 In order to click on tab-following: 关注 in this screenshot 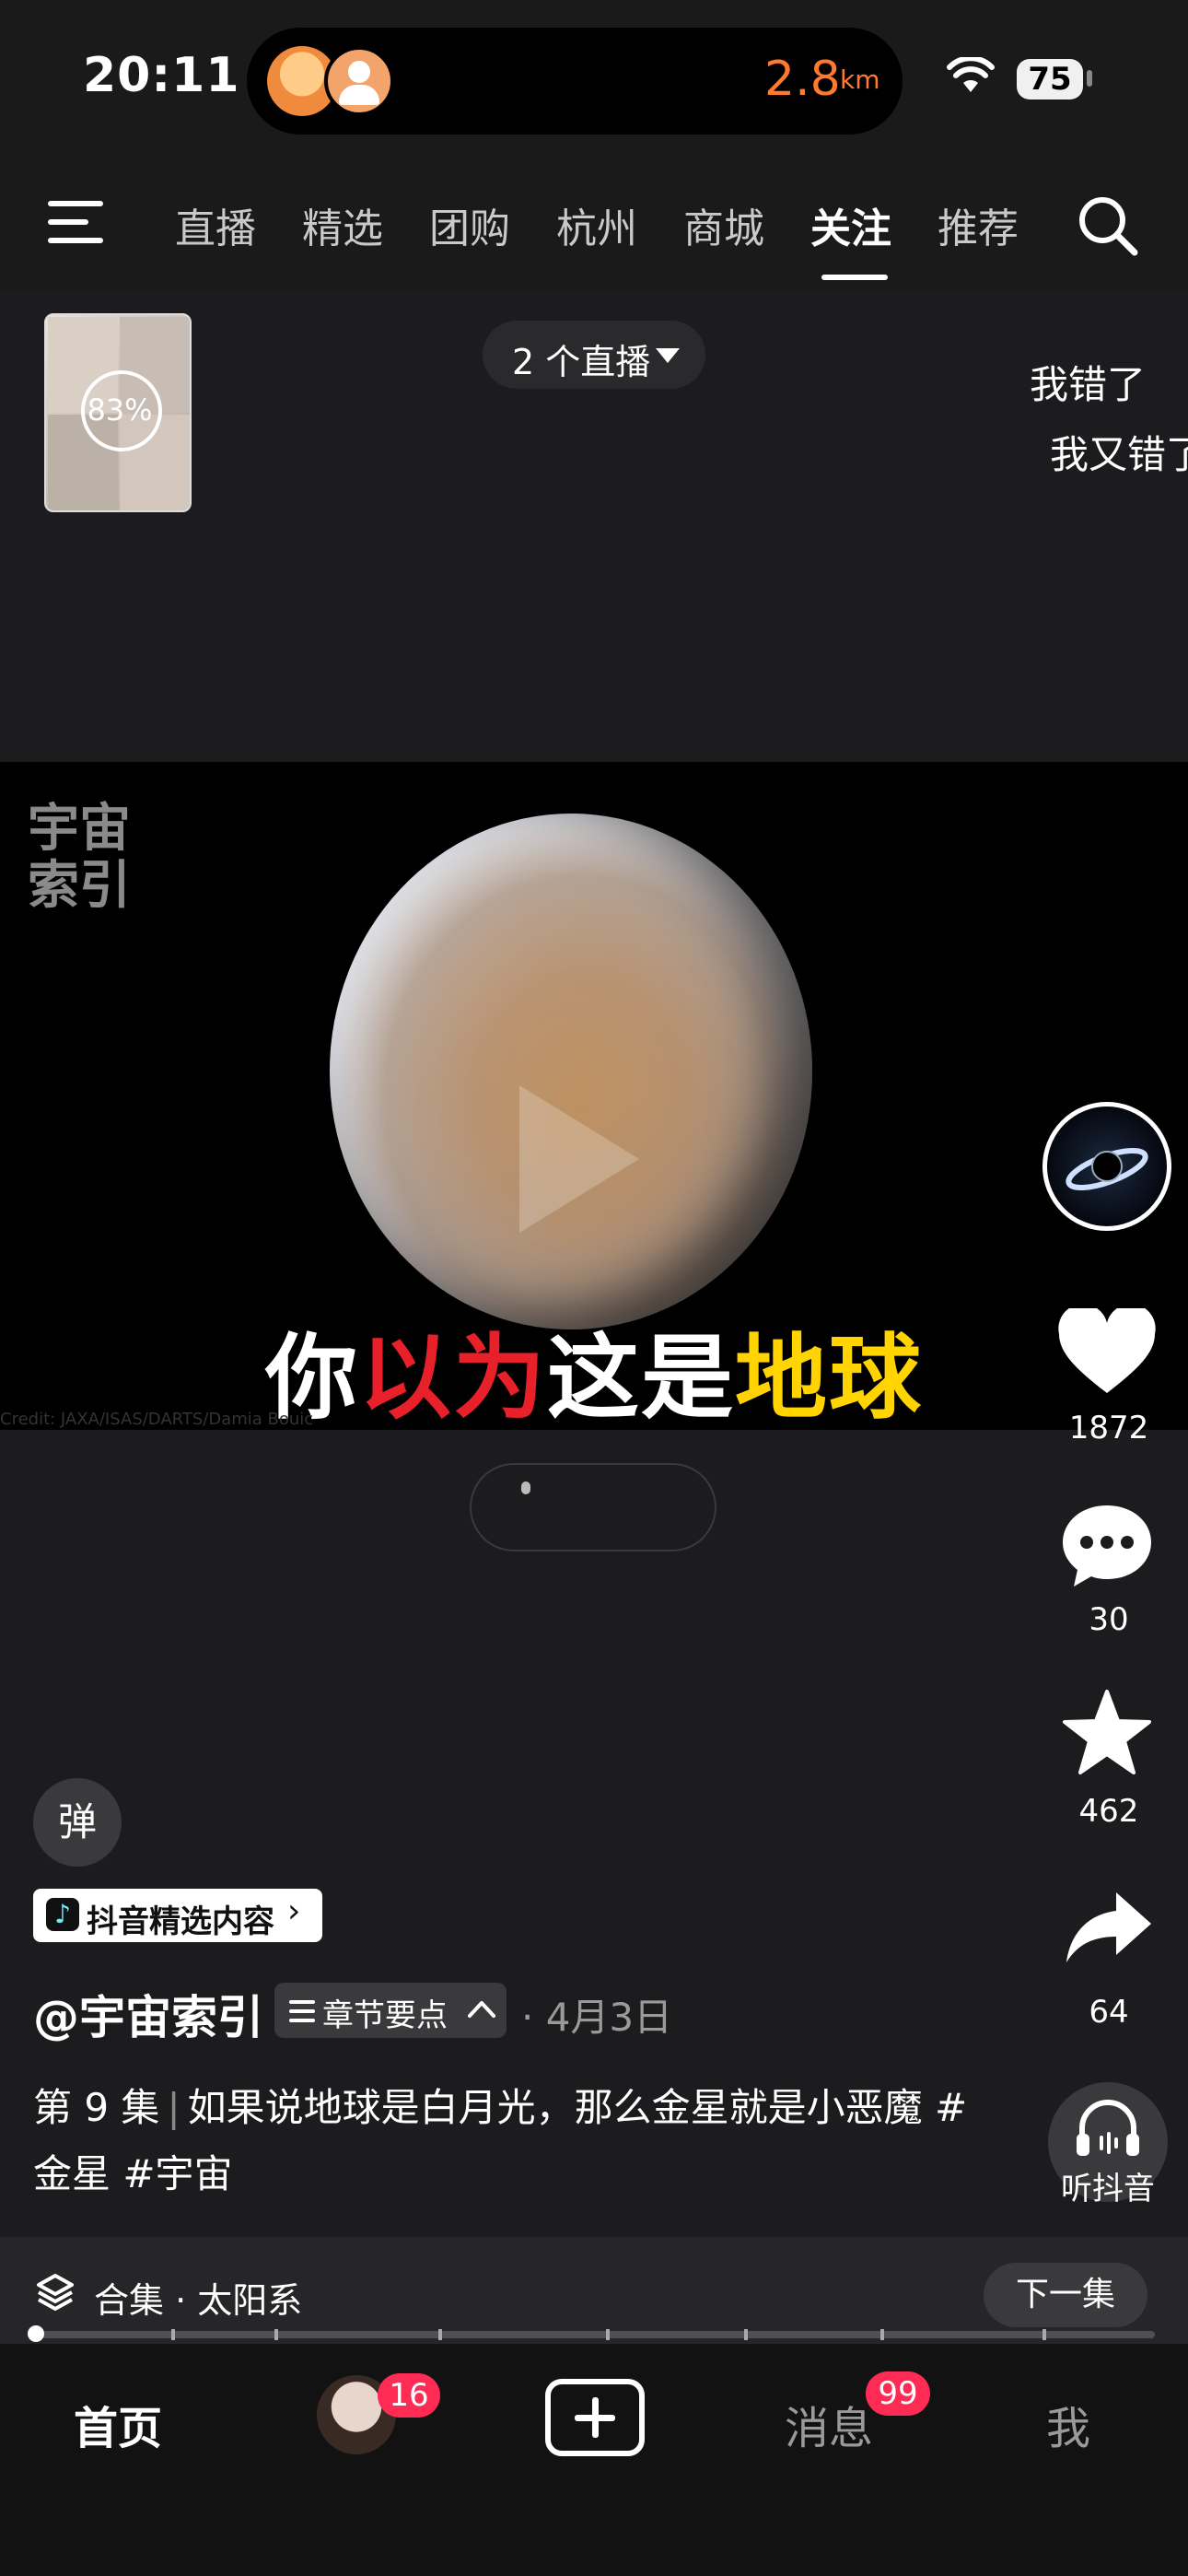, I will do `click(850, 224)`.